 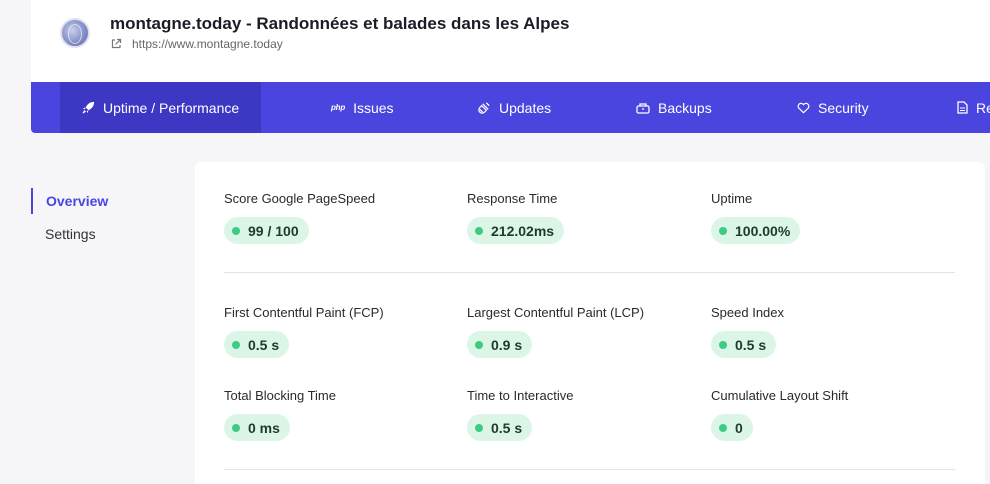 I want to click on sidebar-nav: Overview Settings, so click(x=69, y=221).